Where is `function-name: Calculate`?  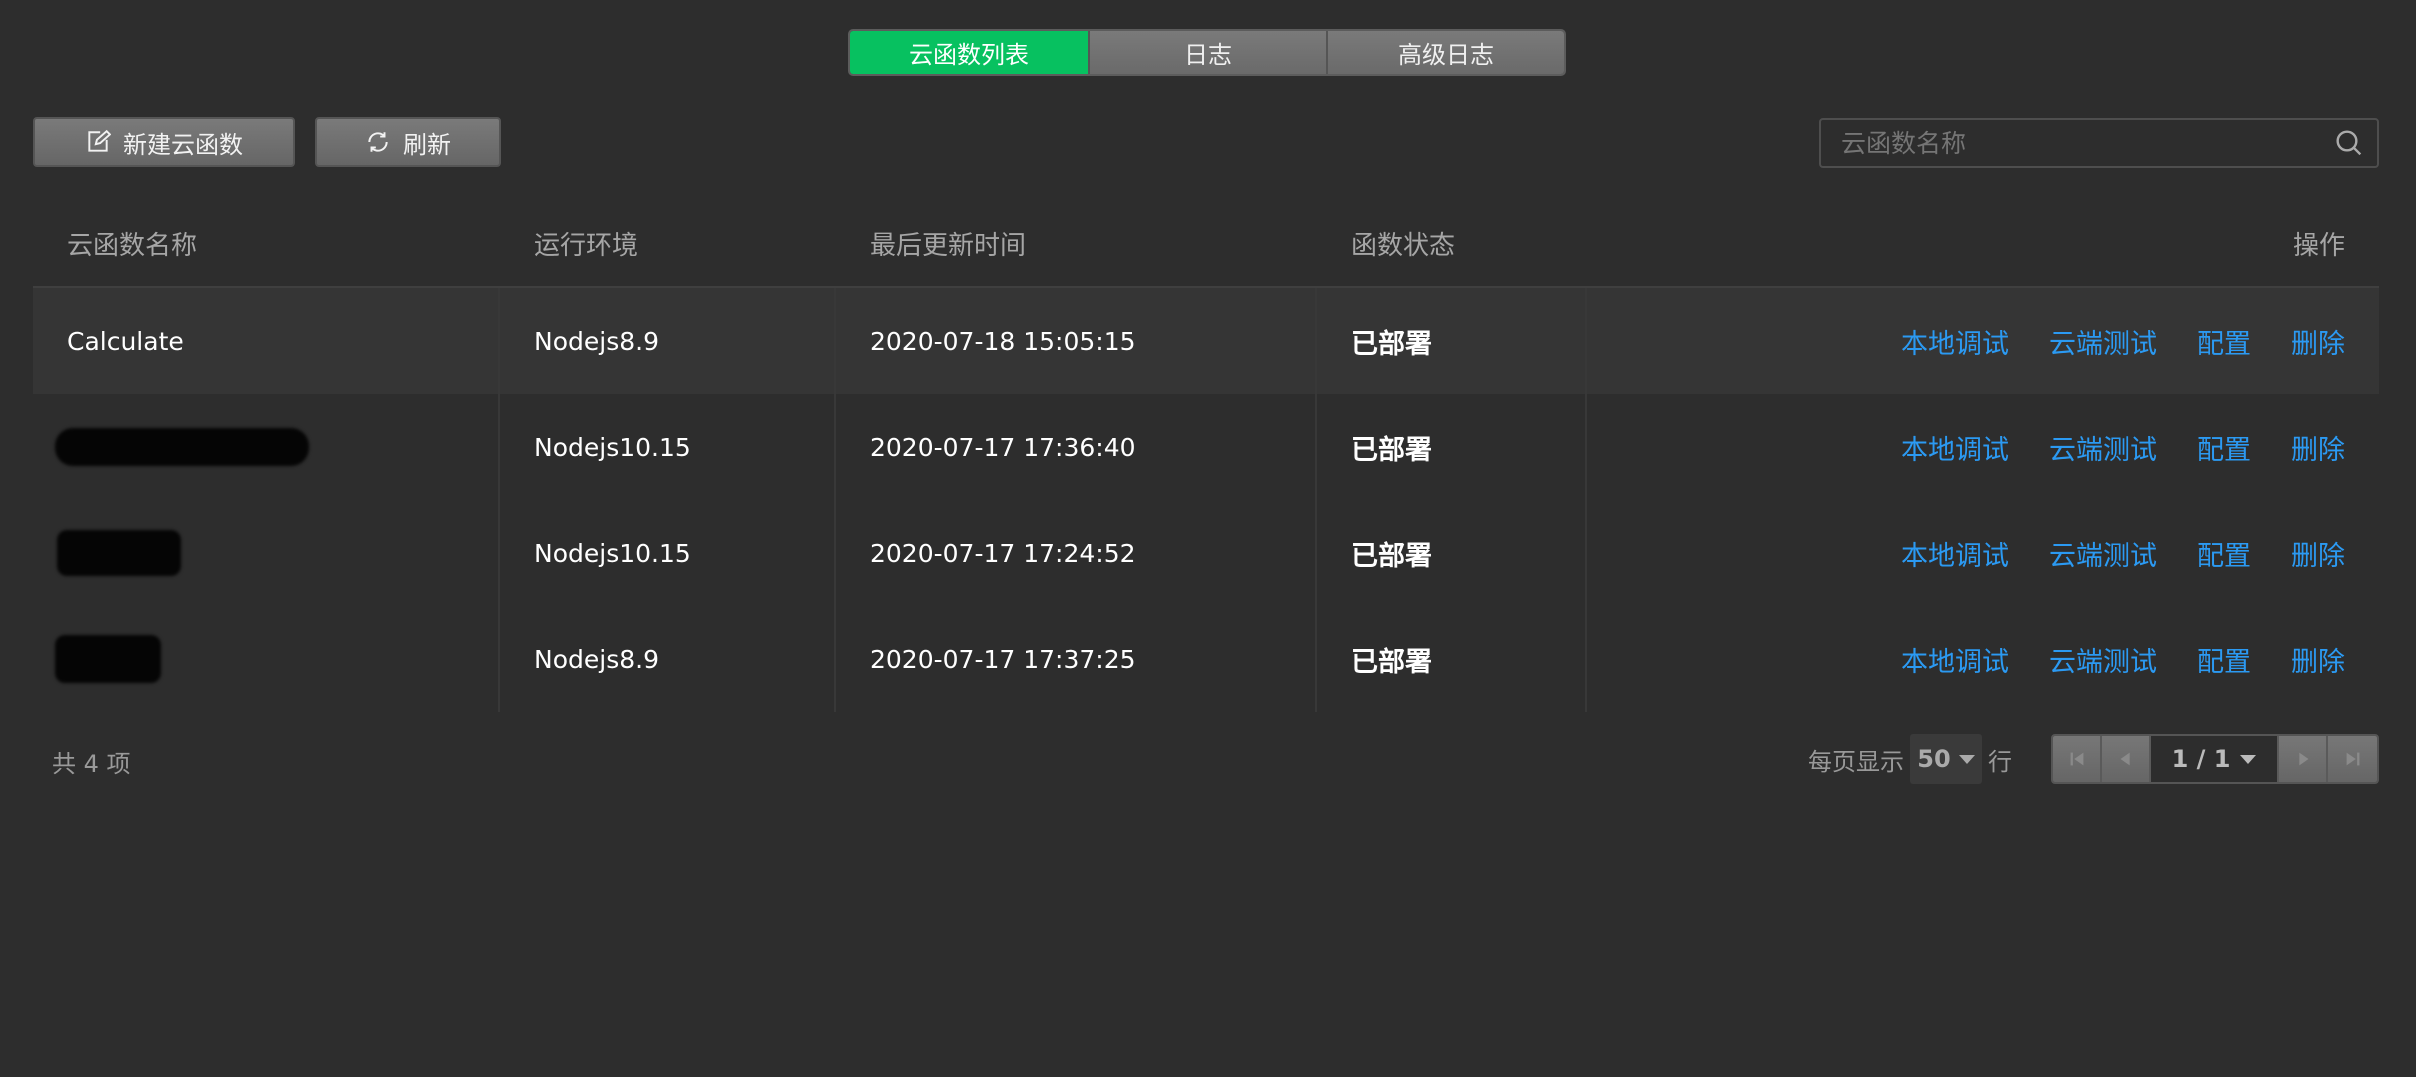 function-name: Calculate is located at coordinates (266, 341).